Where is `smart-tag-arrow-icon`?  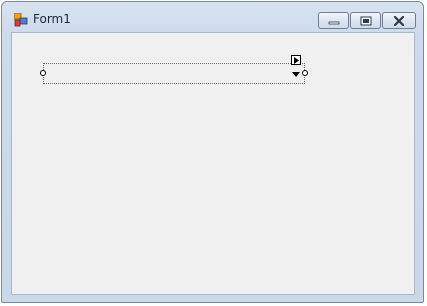
smart-tag-arrow-icon is located at coordinates (296, 60).